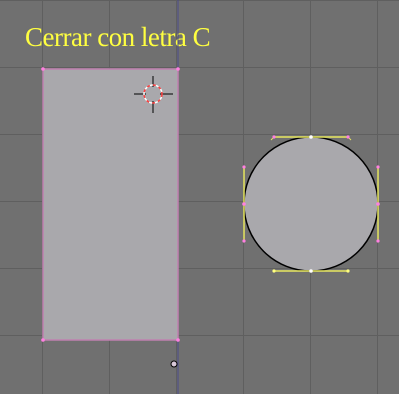 Image resolution: width=399 pixels, height=394 pixels. I want to click on object-origin-icon, so click(174, 364).